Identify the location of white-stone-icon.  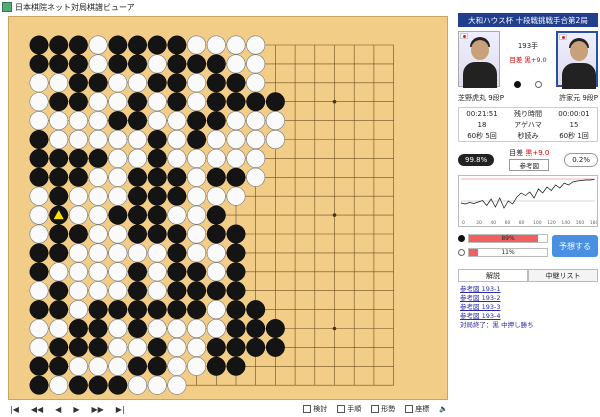
(538, 84).